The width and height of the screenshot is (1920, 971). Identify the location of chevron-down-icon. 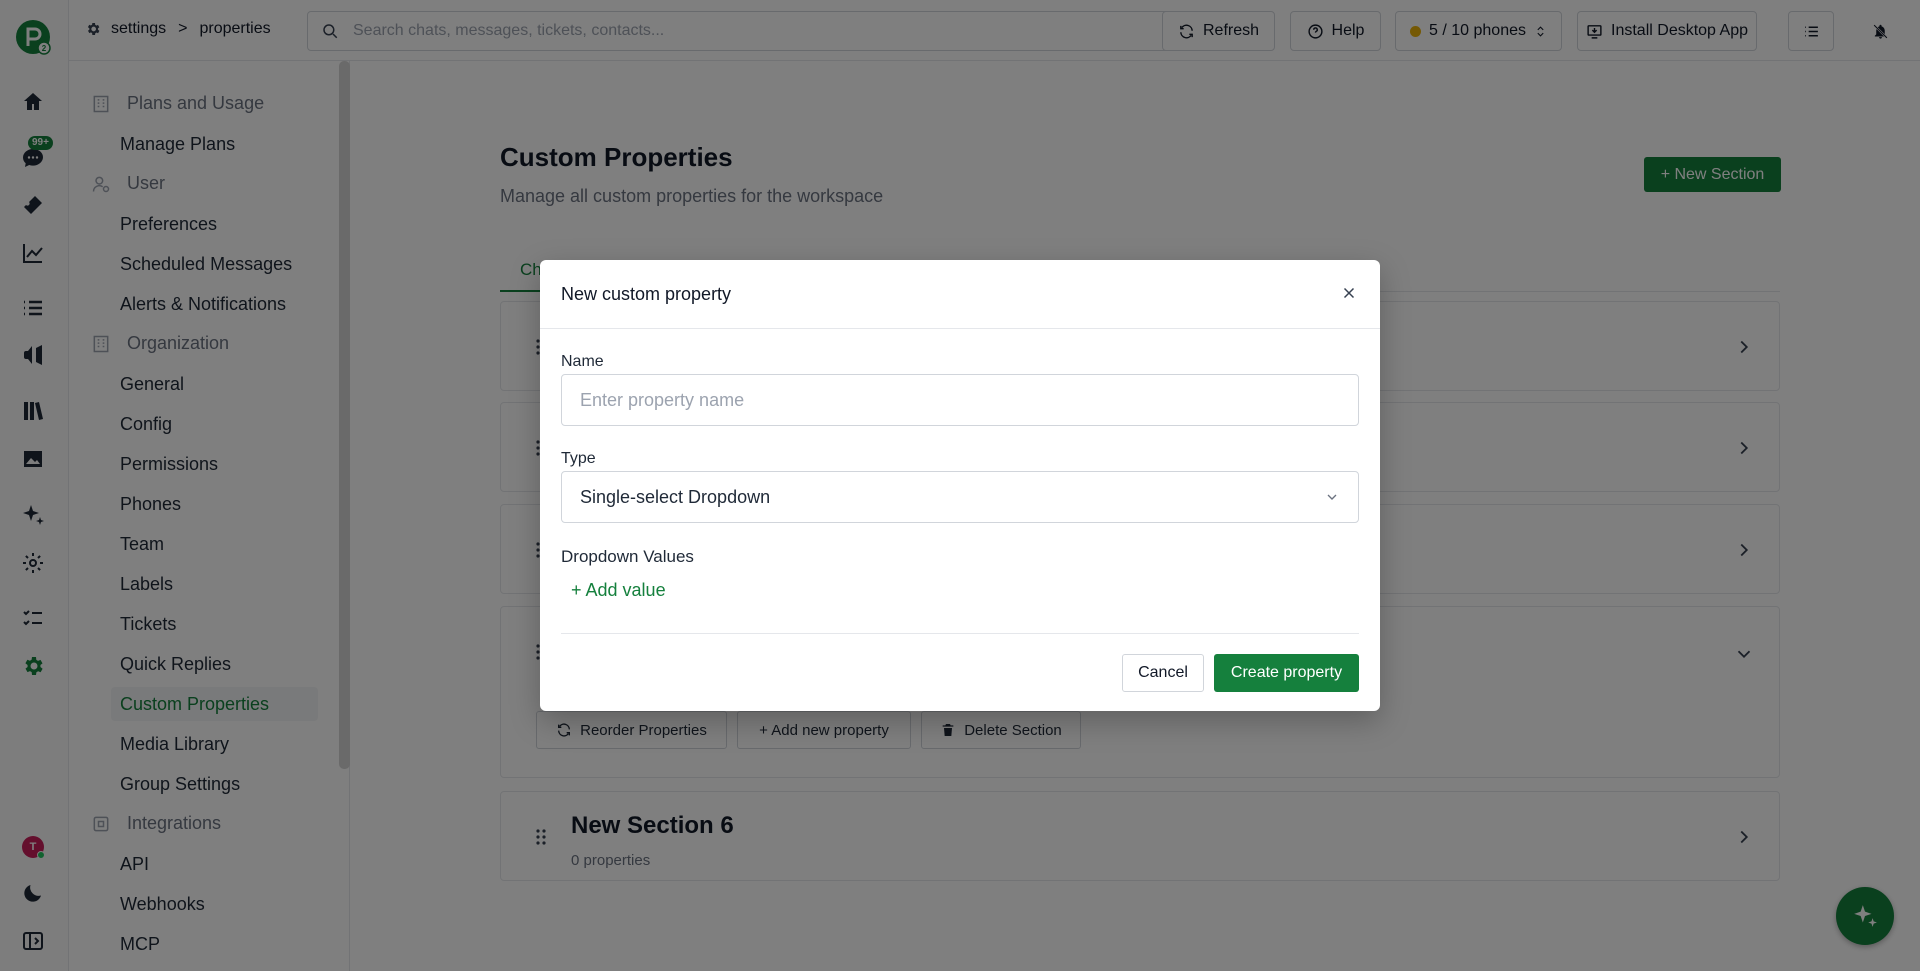
(1332, 497).